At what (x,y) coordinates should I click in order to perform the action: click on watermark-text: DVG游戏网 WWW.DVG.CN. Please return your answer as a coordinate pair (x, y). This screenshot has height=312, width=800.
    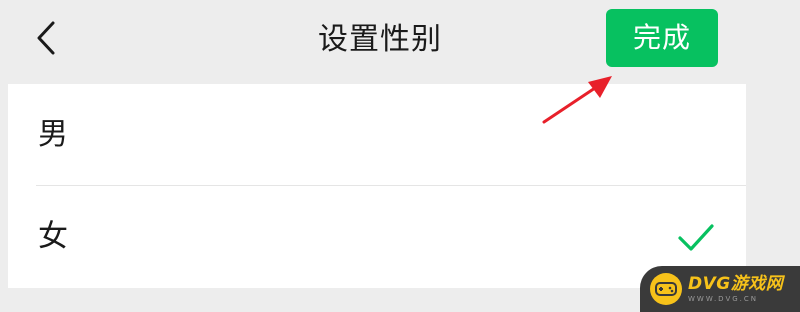
    Looking at the image, I should click on (736, 288).